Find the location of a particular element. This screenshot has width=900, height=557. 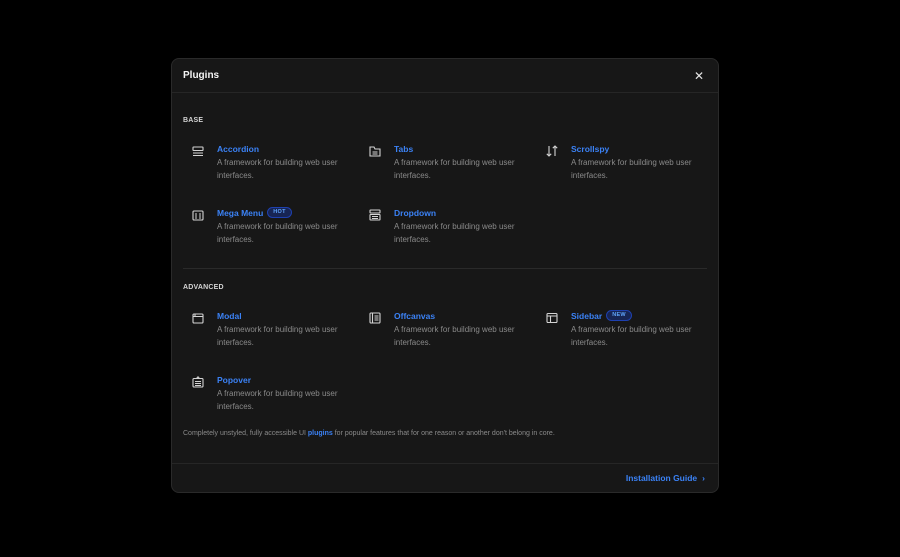

scrollspy-icon is located at coordinates (552, 151).